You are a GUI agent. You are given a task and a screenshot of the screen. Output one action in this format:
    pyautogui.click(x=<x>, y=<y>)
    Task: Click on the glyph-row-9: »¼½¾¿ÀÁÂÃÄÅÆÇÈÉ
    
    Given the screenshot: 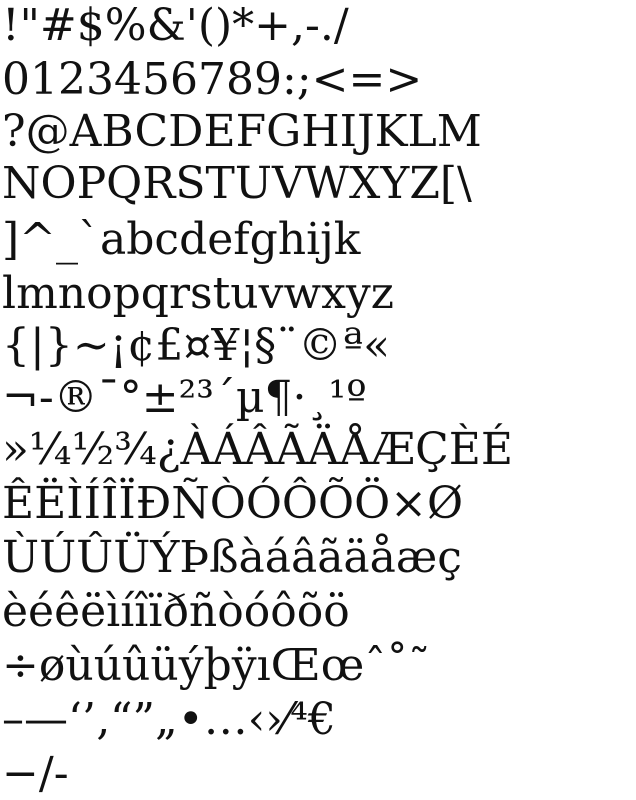 What is the action you would take?
    pyautogui.click(x=258, y=449)
    